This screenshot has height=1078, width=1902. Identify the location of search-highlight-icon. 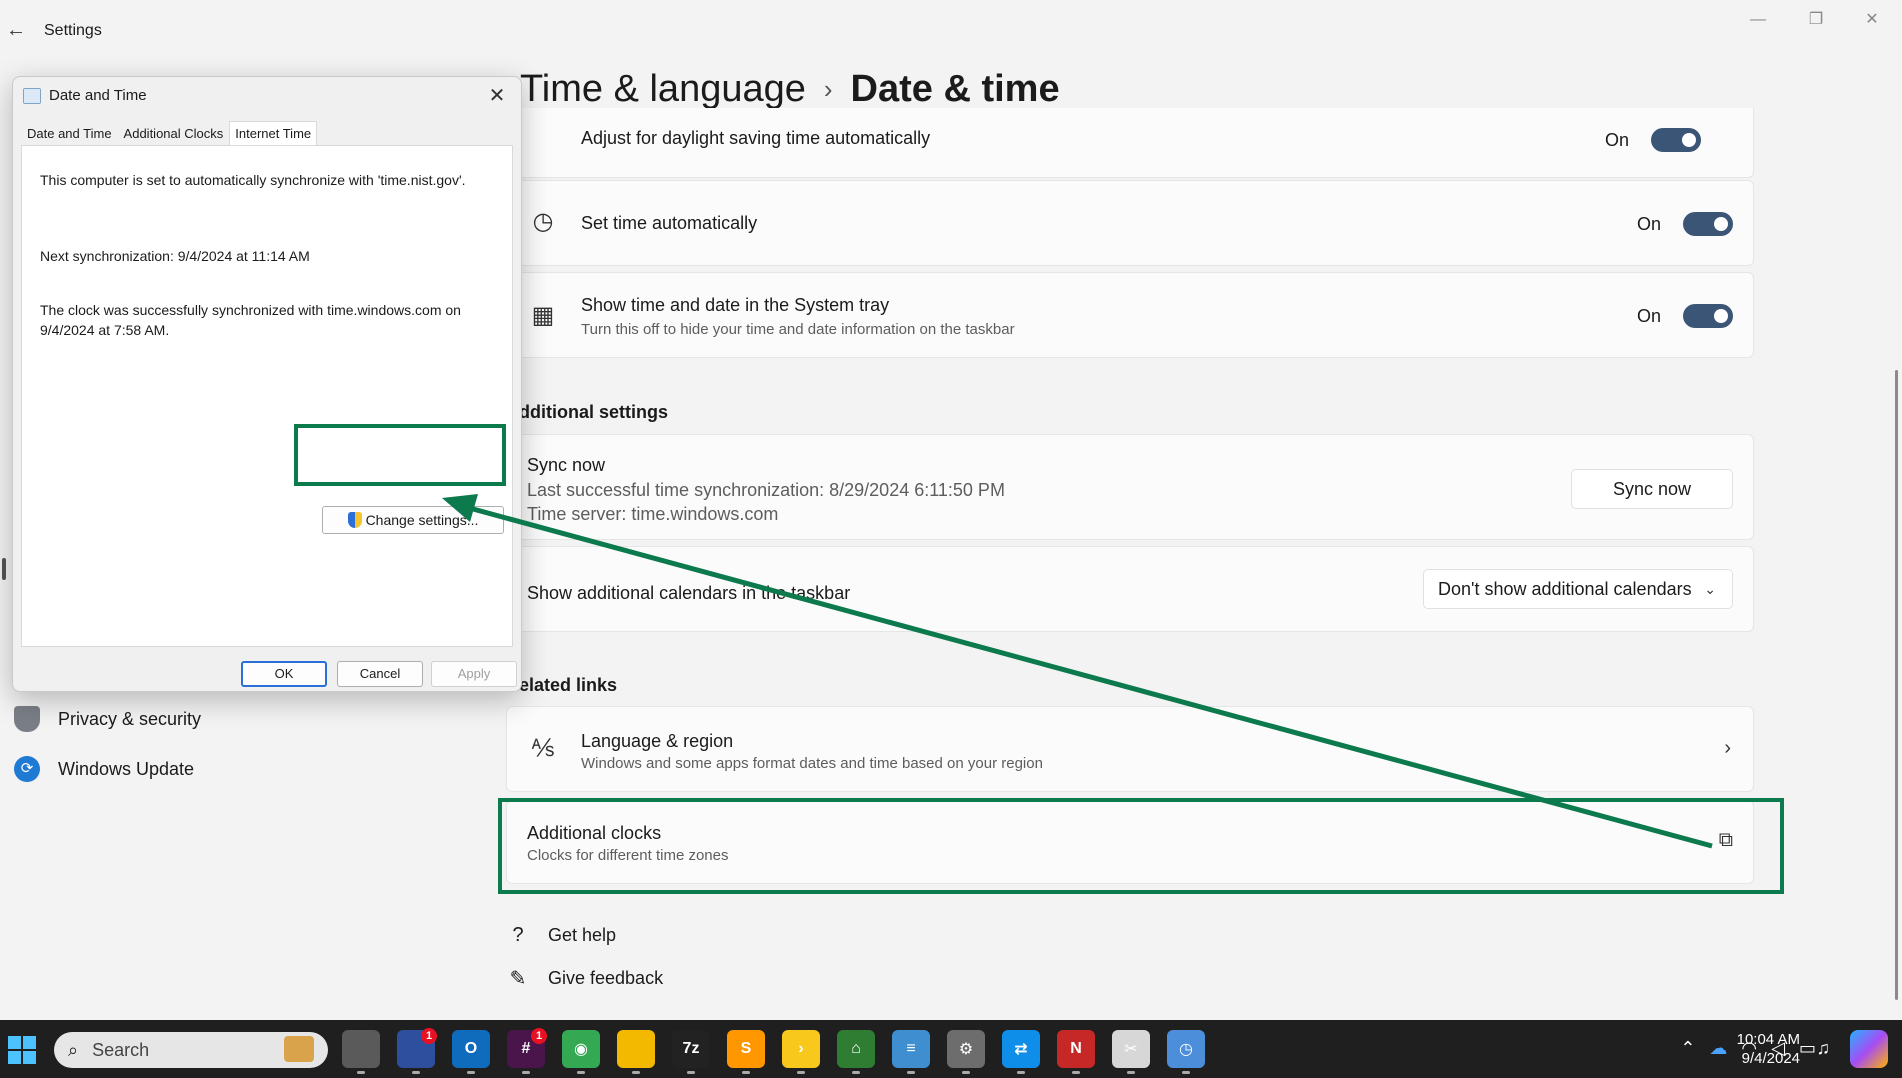
(299, 1049).